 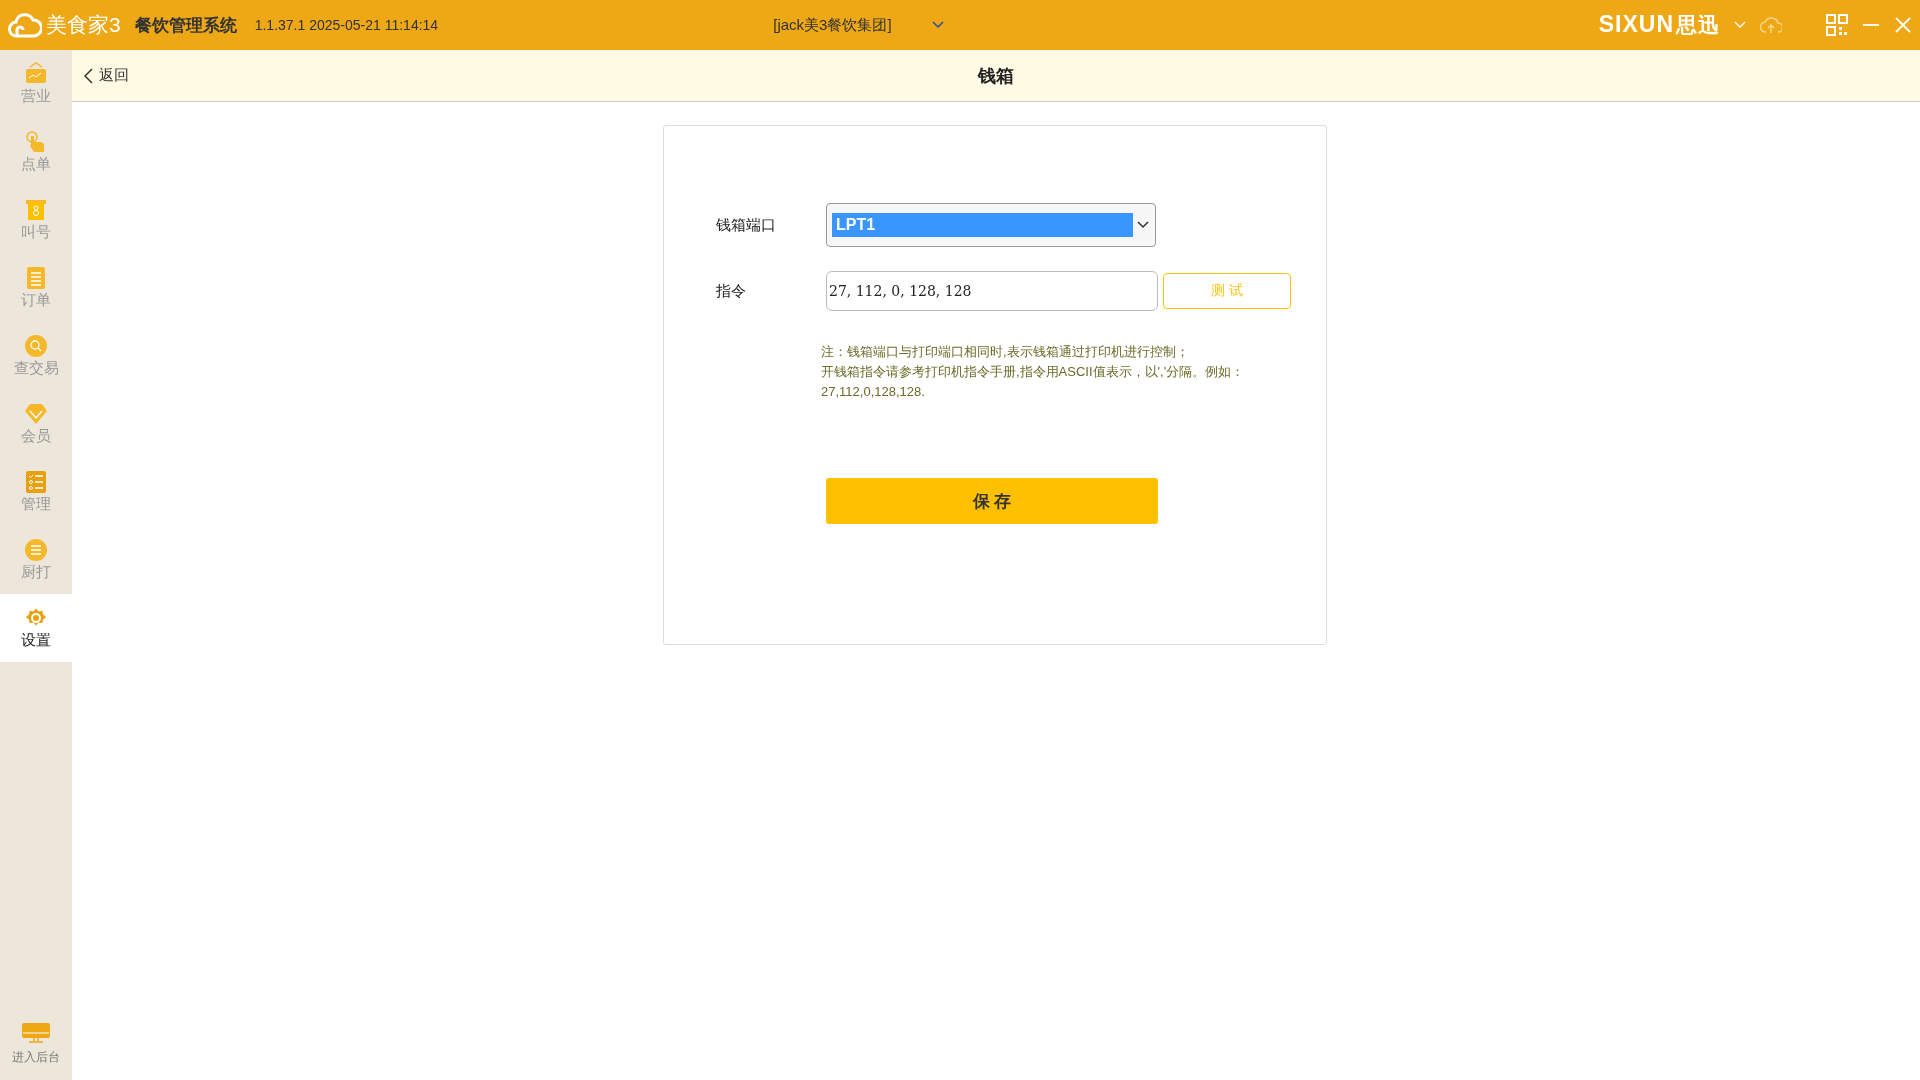 I want to click on page-title: 钱箱, so click(x=996, y=76).